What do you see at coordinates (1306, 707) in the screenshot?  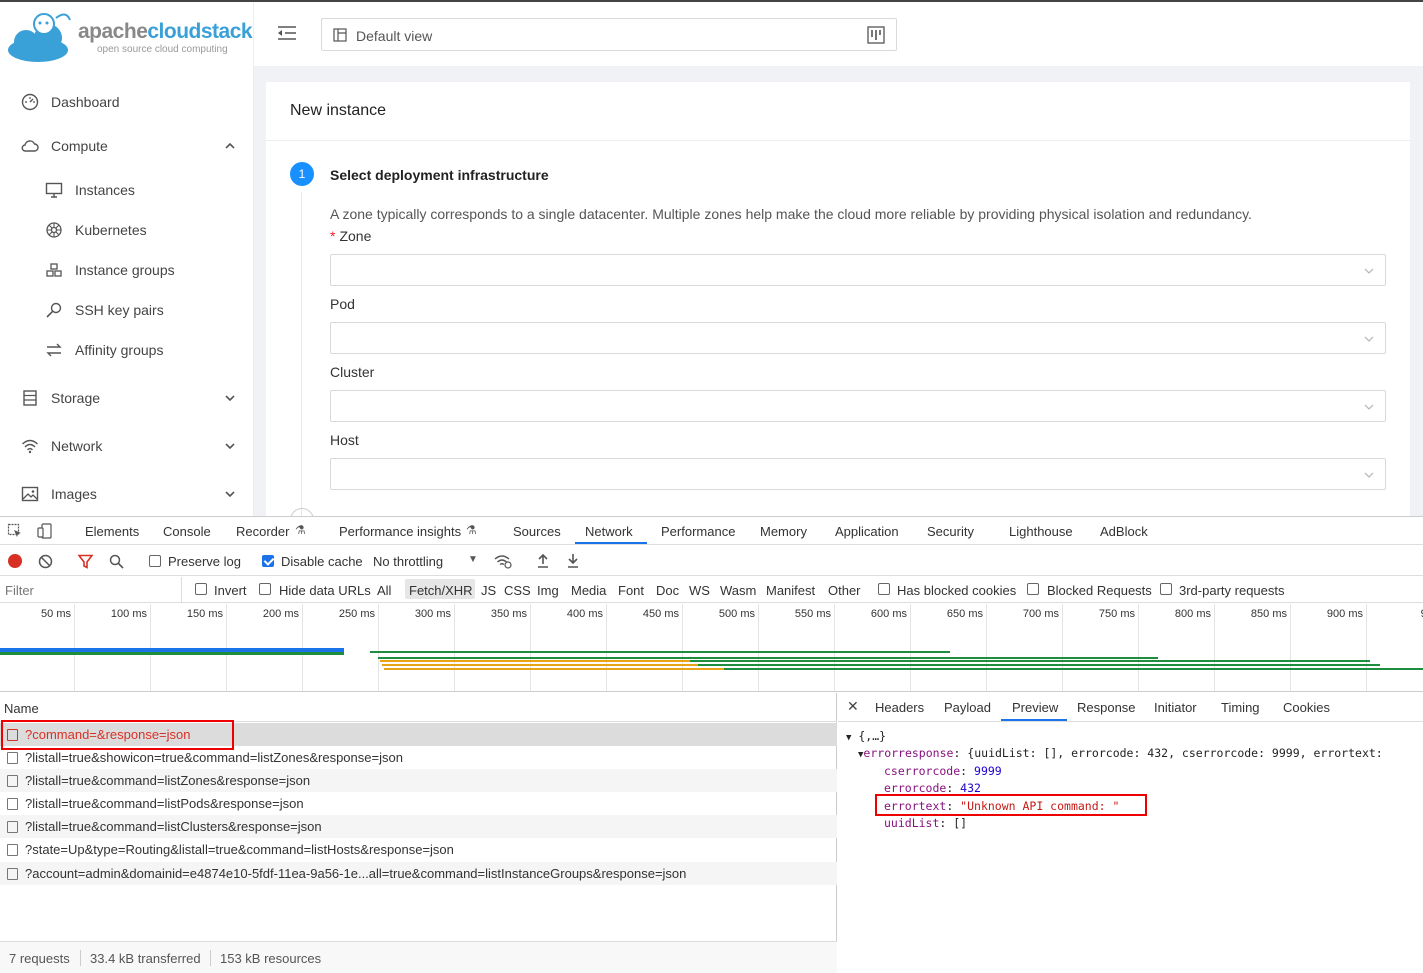 I see `tab-cookies: Cookies` at bounding box center [1306, 707].